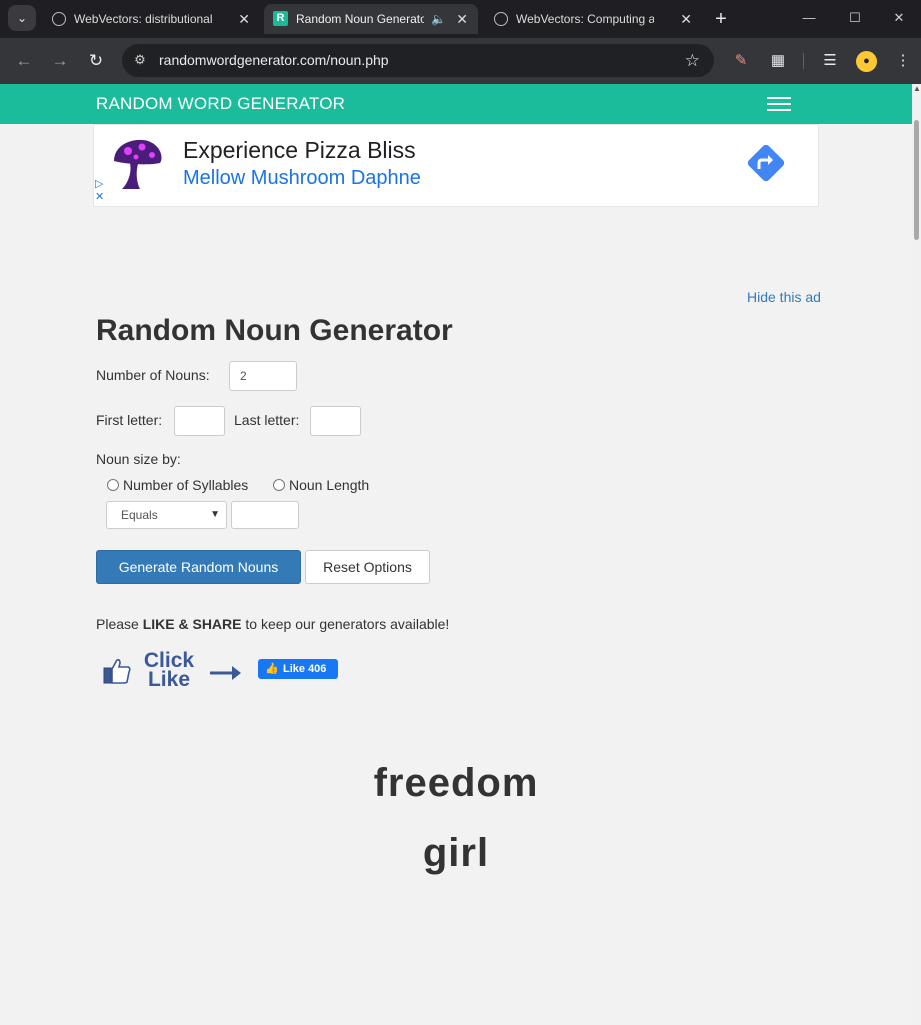 This screenshot has height=1025, width=921. What do you see at coordinates (185, 485) in the screenshot?
I see `syllables-radio-label: Number of Syllables` at bounding box center [185, 485].